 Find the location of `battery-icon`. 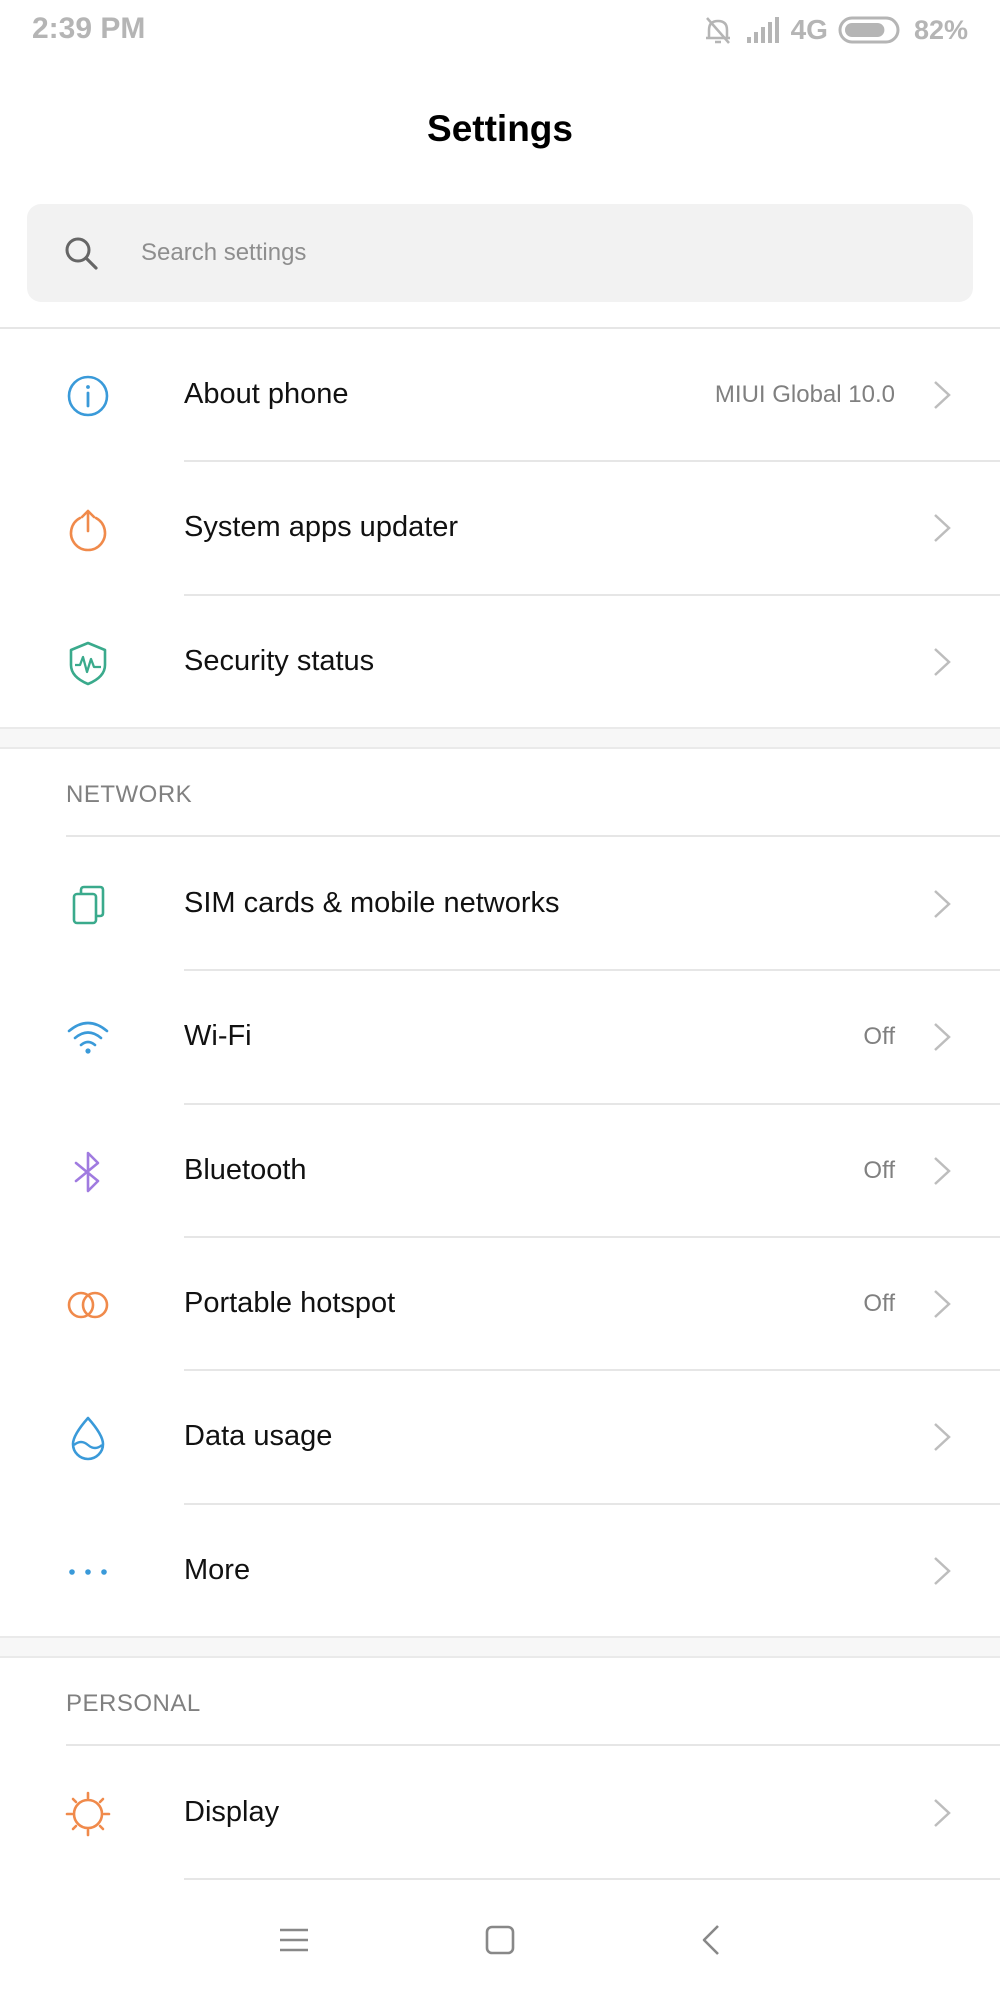

battery-icon is located at coordinates (869, 30).